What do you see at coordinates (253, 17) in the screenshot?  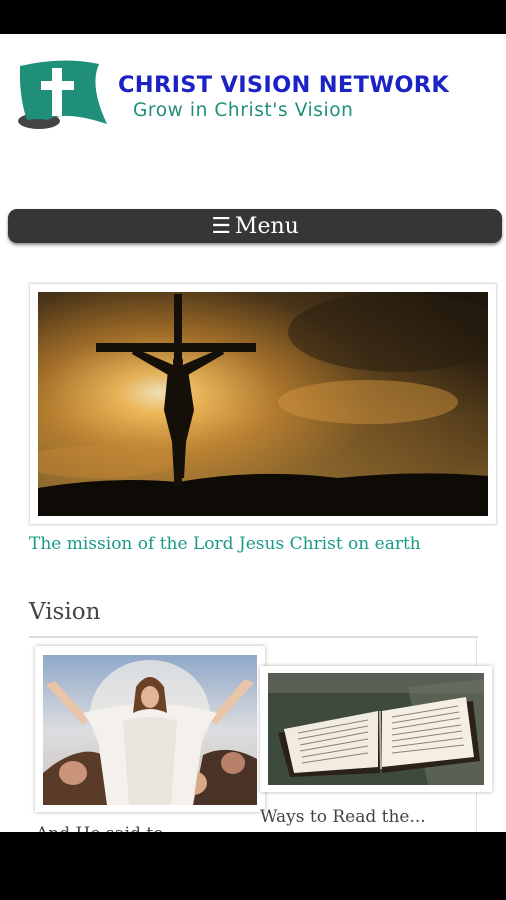 I see `status-bar` at bounding box center [253, 17].